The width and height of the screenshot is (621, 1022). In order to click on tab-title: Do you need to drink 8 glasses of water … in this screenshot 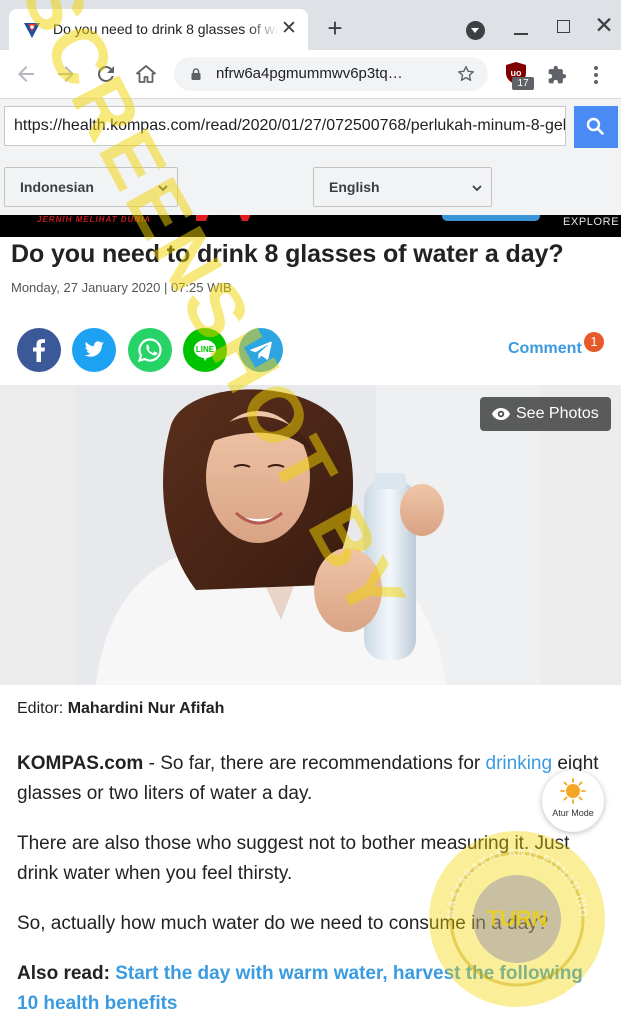, I will do `click(166, 29)`.